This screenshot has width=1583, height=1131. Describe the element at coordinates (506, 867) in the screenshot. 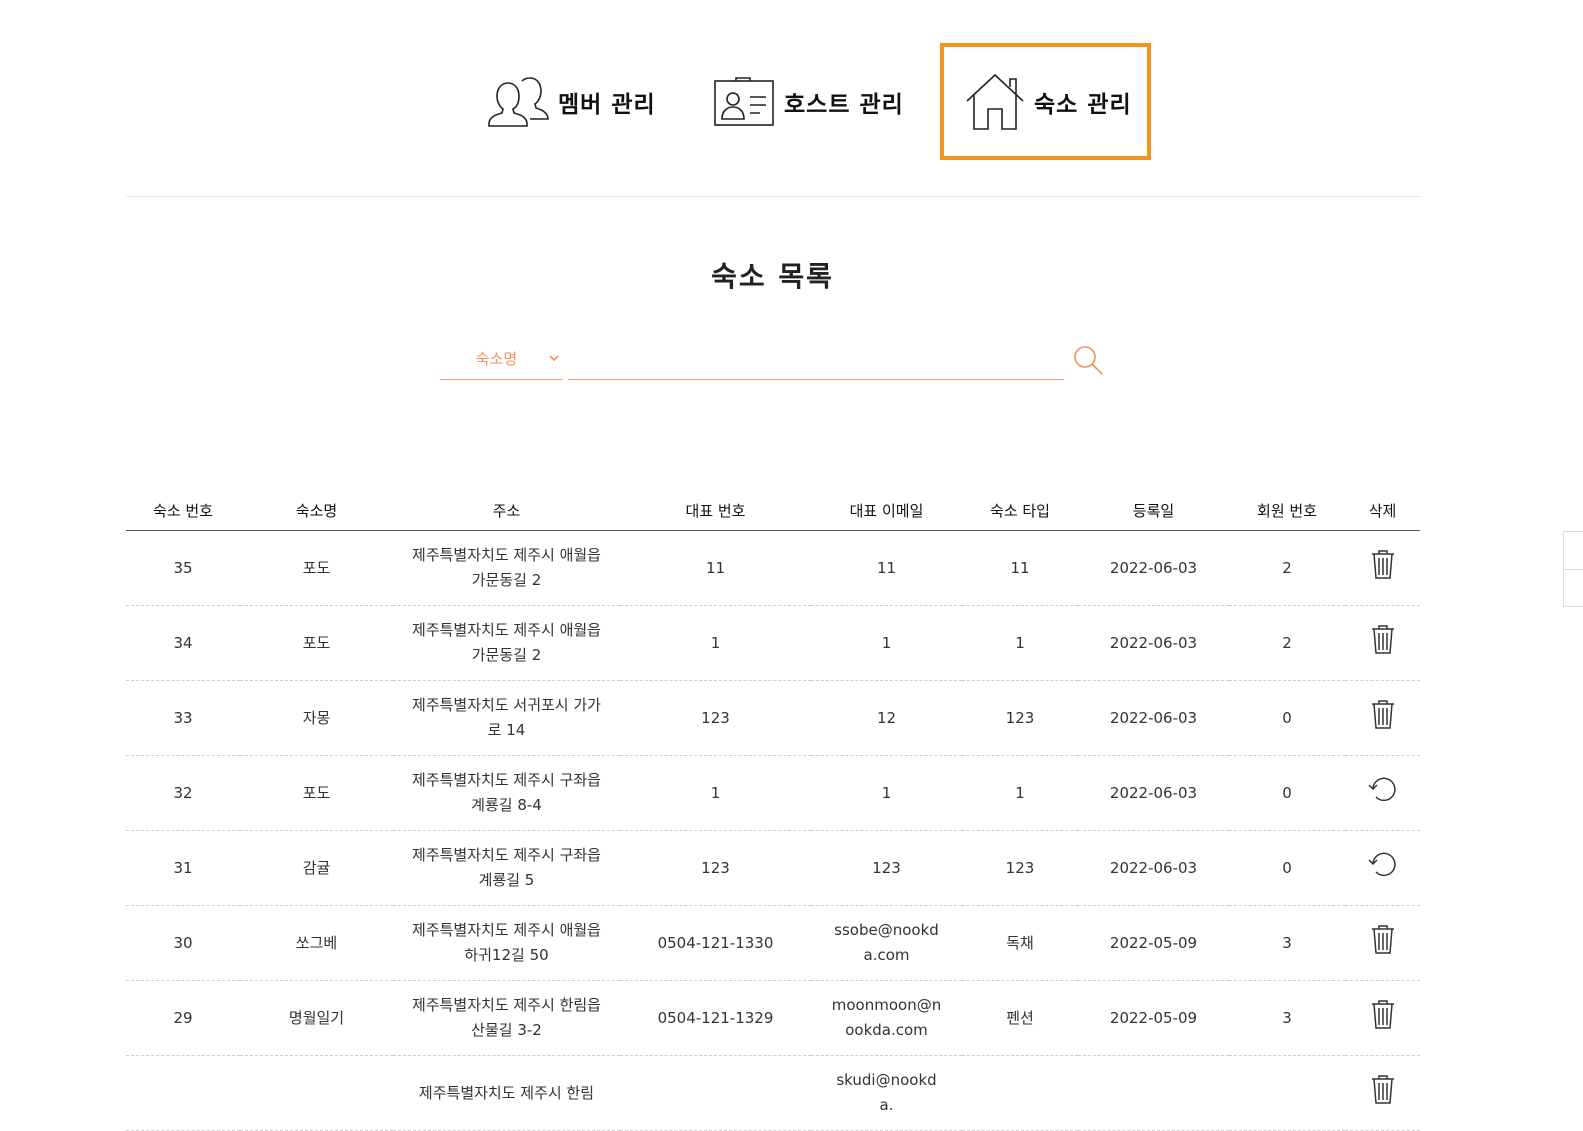

I see `address-text: 제주특별자치도 제주시 구좌읍 계룡길 5` at that location.